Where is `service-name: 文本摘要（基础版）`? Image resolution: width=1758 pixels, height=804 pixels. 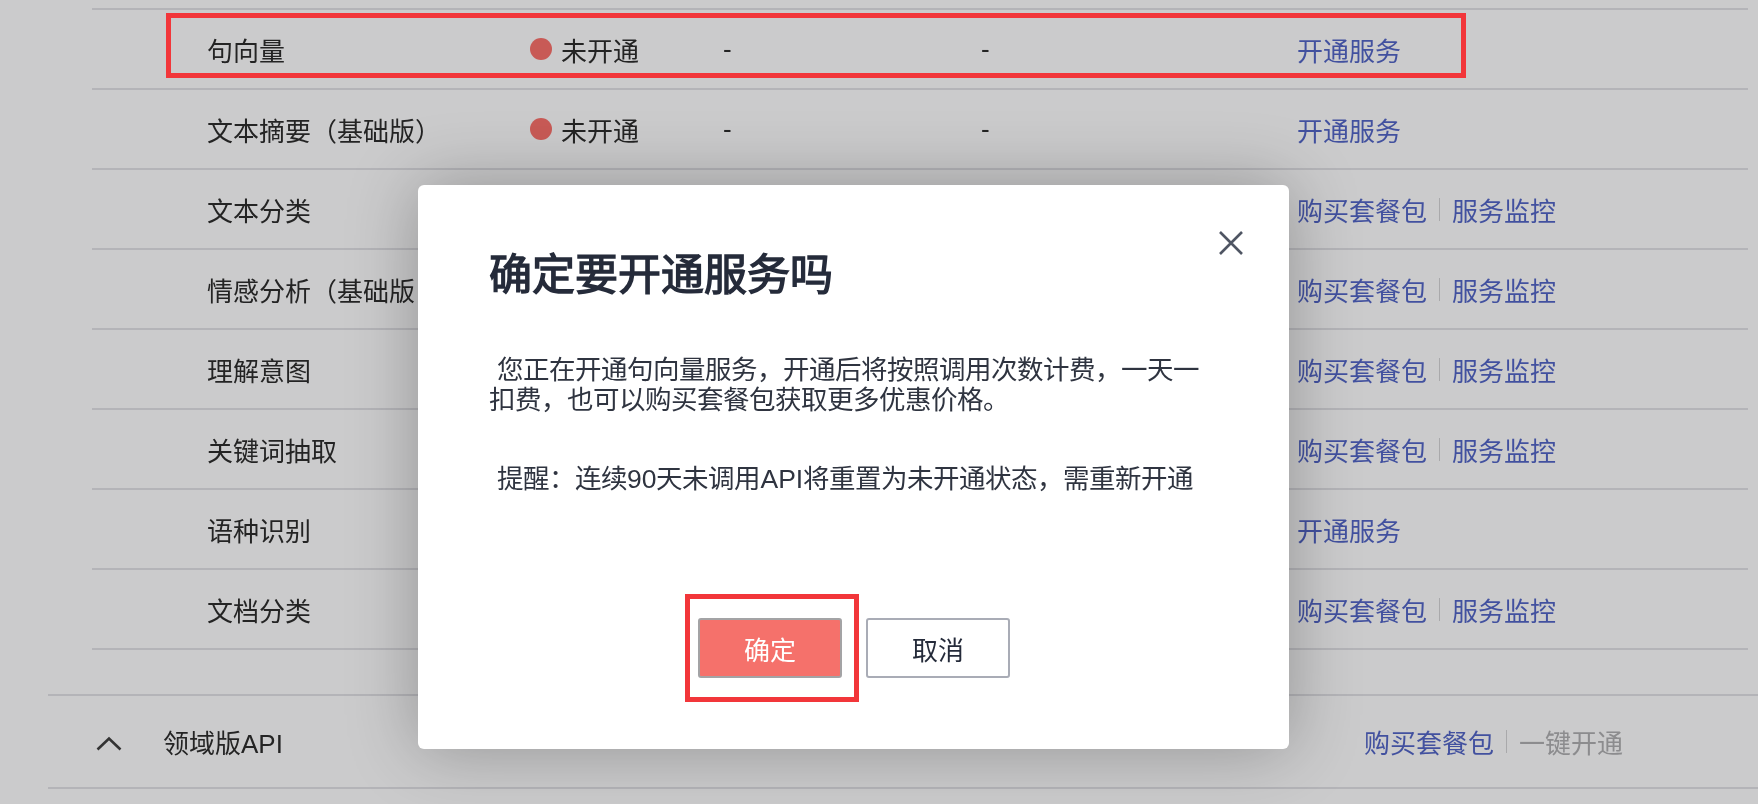 service-name: 文本摘要（基础版） is located at coordinates (324, 131).